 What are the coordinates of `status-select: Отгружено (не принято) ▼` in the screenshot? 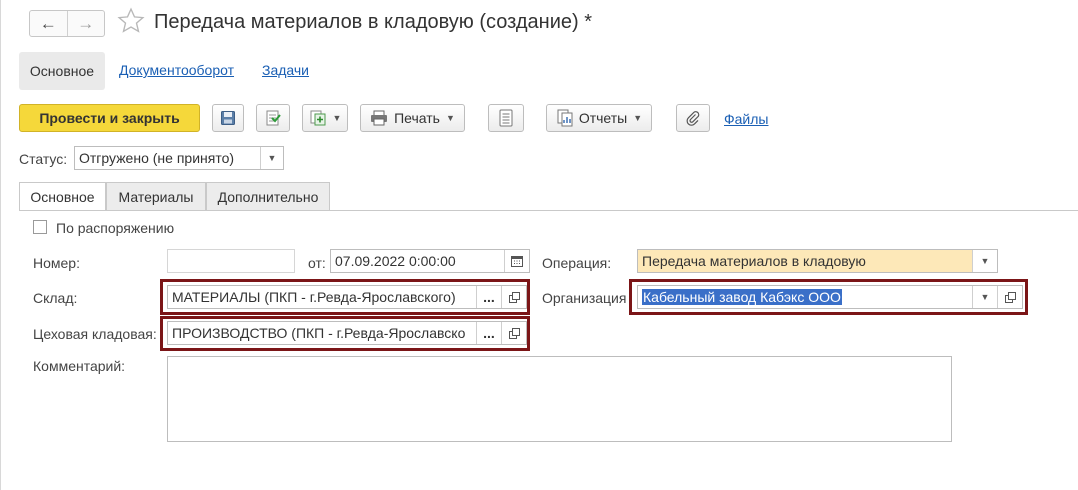 It's located at (179, 158).